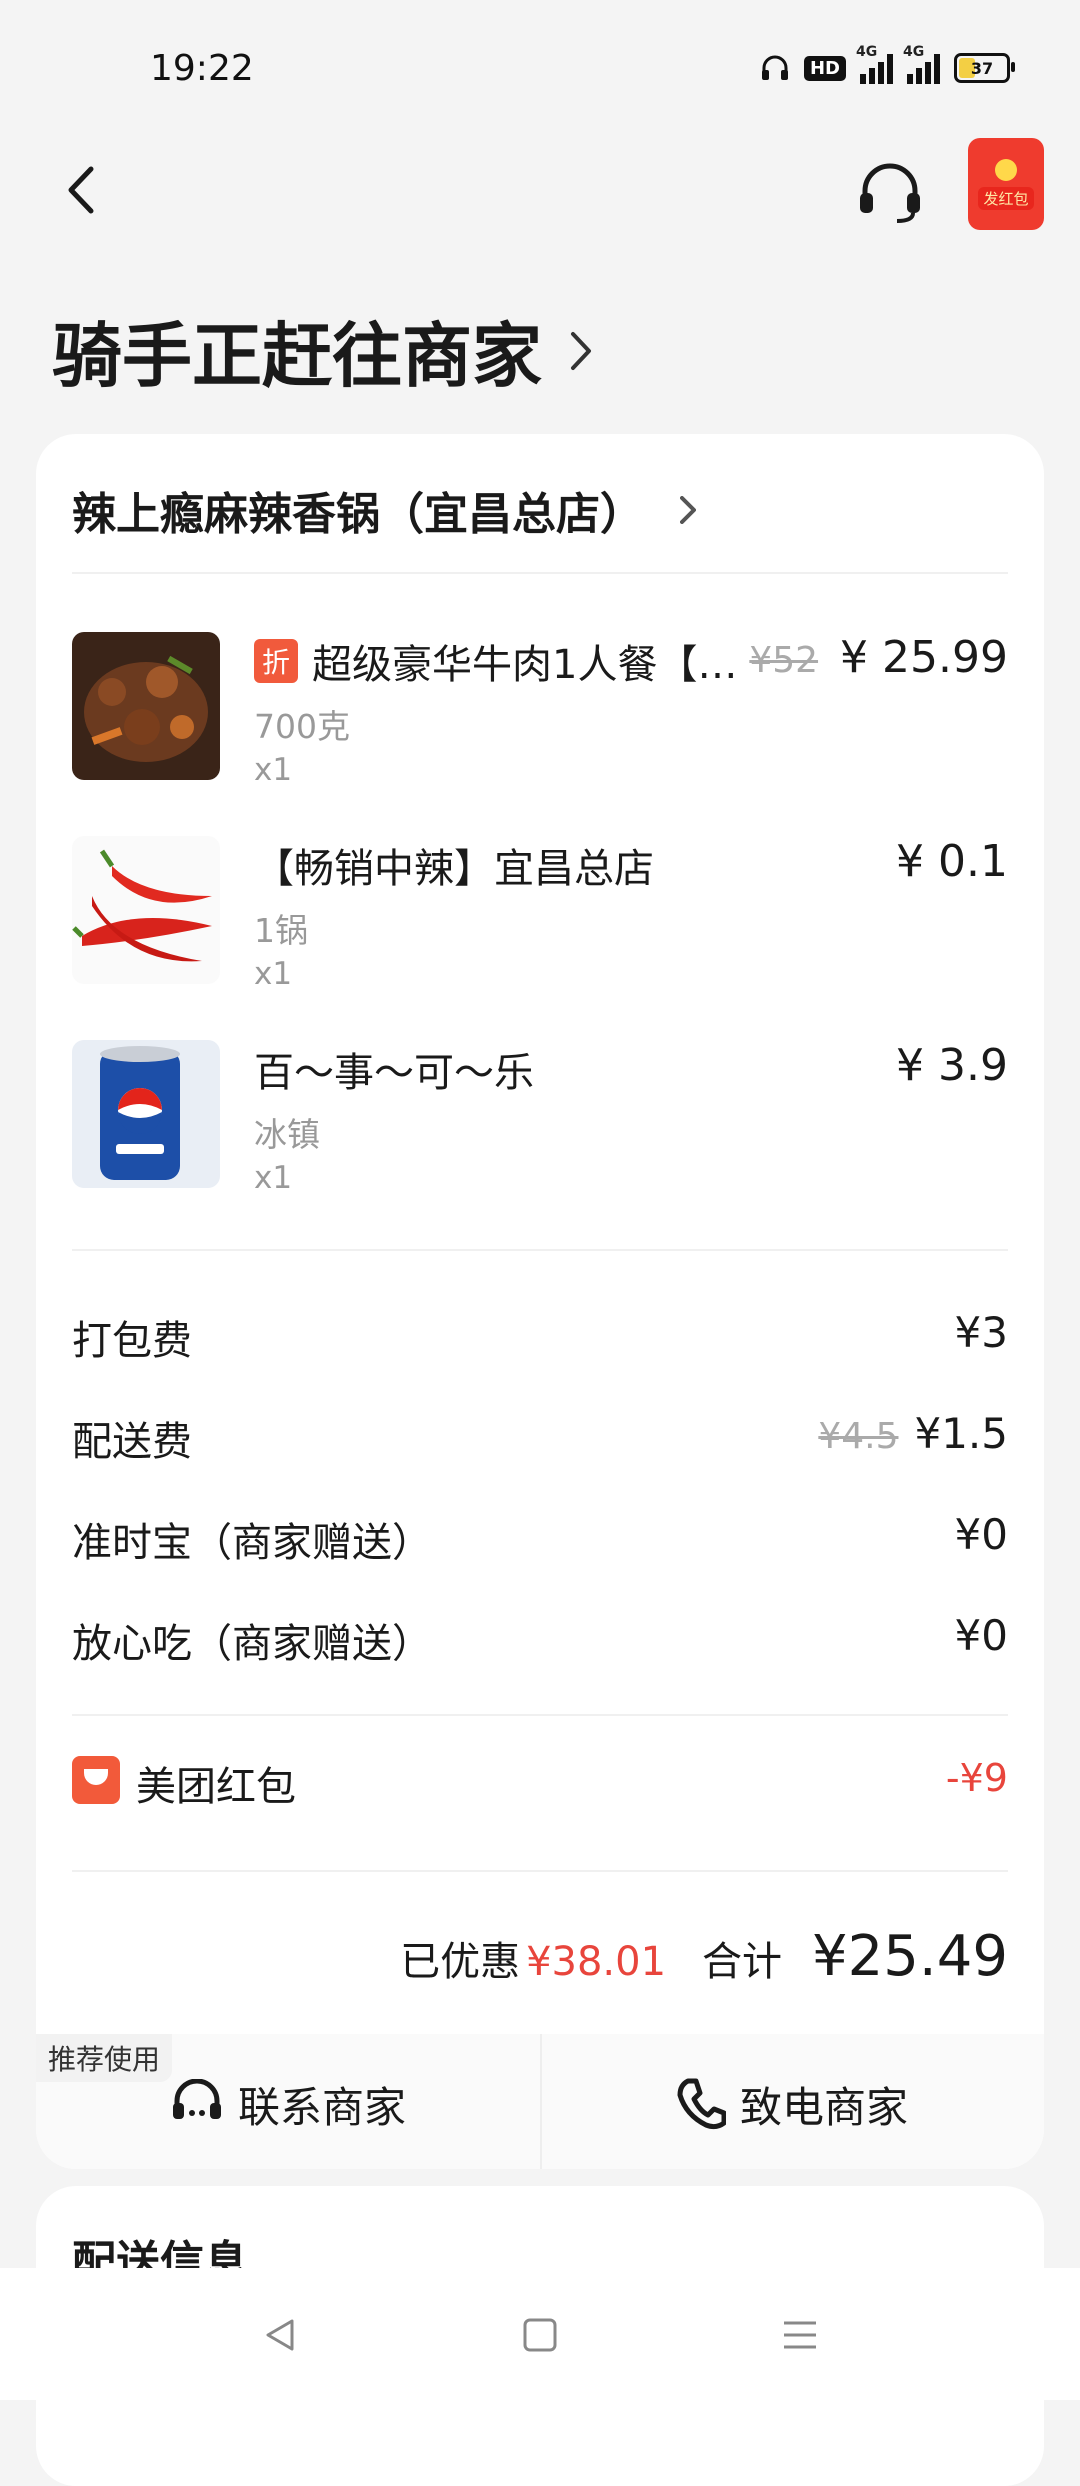 Image resolution: width=1080 pixels, height=2486 pixels. Describe the element at coordinates (216, 1787) in the screenshot. I see `coupon-label: 美团红包` at that location.